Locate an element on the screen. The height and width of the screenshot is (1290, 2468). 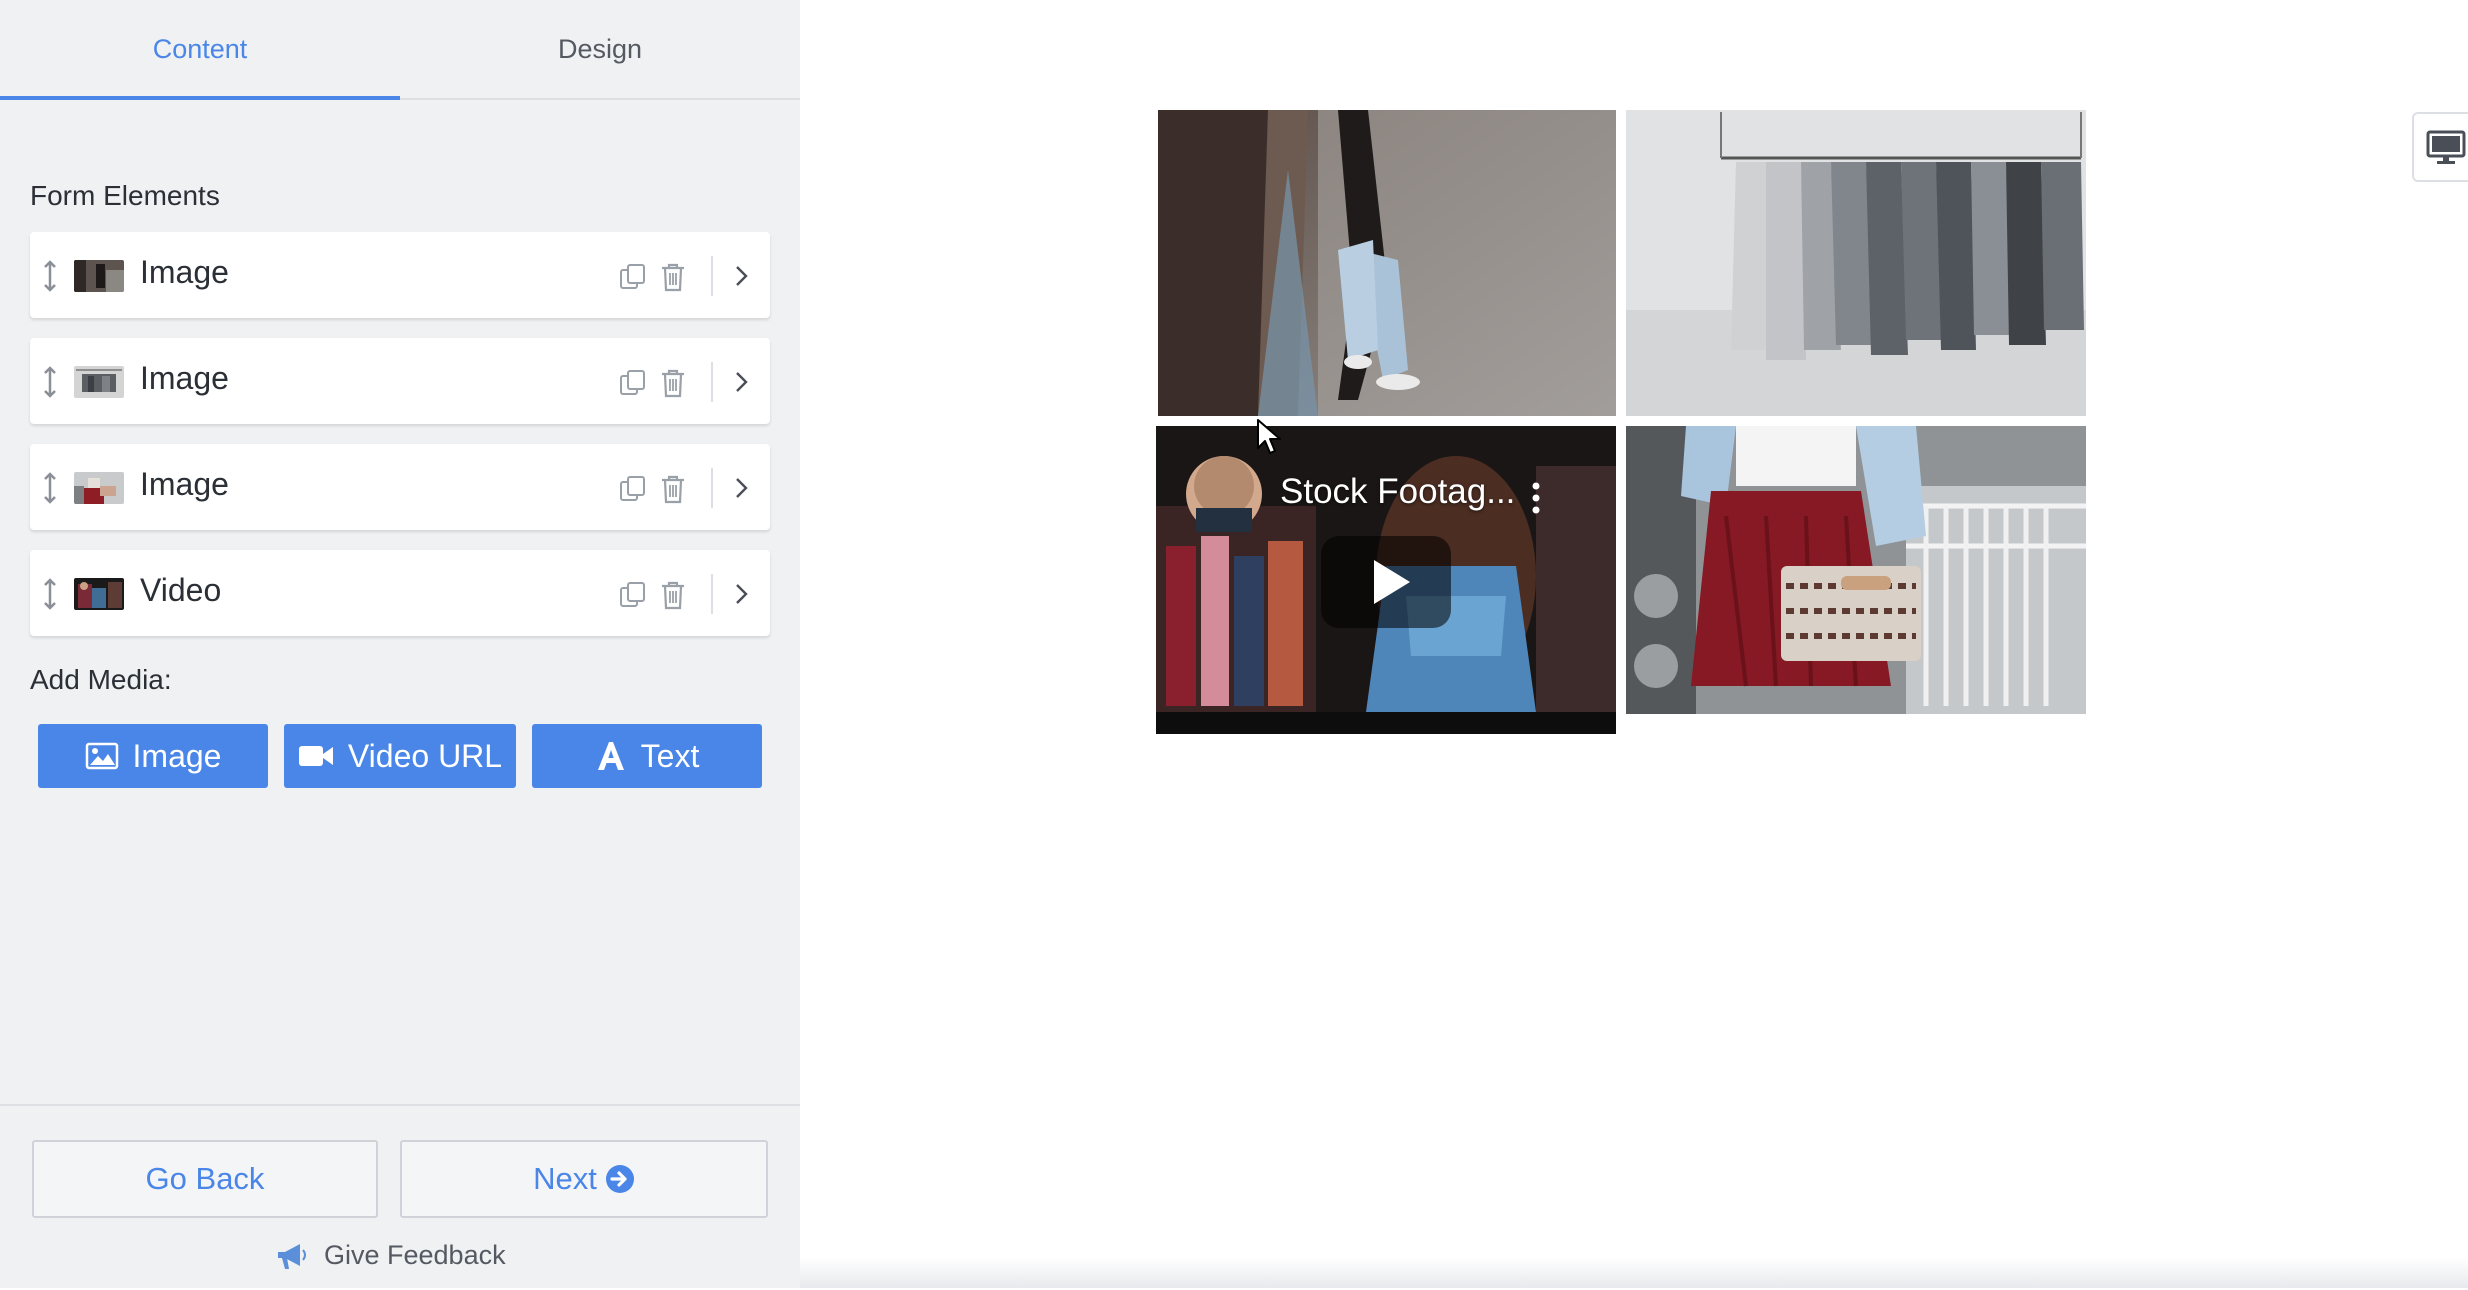
tab-design: Design is located at coordinates (600, 49).